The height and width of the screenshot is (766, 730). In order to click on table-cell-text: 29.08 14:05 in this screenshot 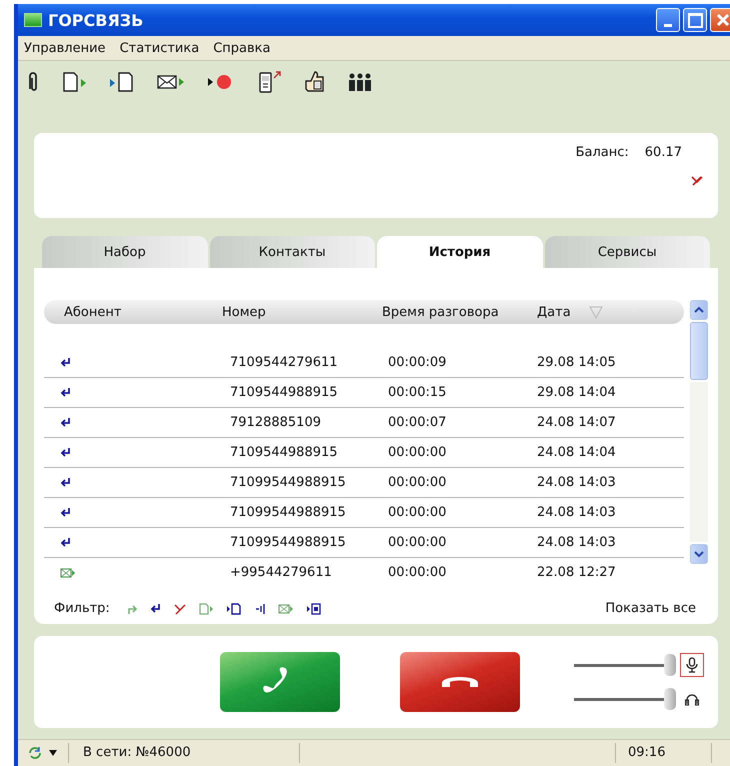, I will do `click(577, 362)`.